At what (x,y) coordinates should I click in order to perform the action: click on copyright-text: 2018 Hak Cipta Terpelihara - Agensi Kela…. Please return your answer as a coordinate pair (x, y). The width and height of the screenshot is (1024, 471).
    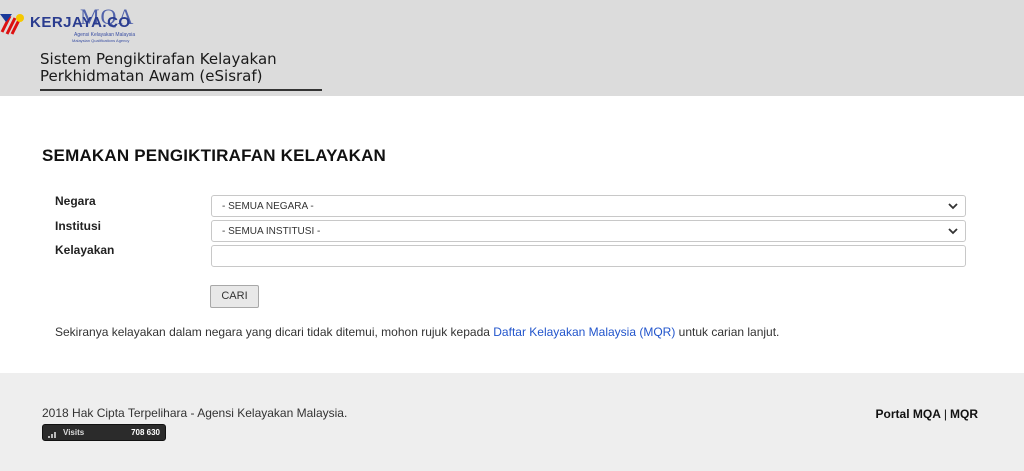
    Looking at the image, I should click on (195, 413).